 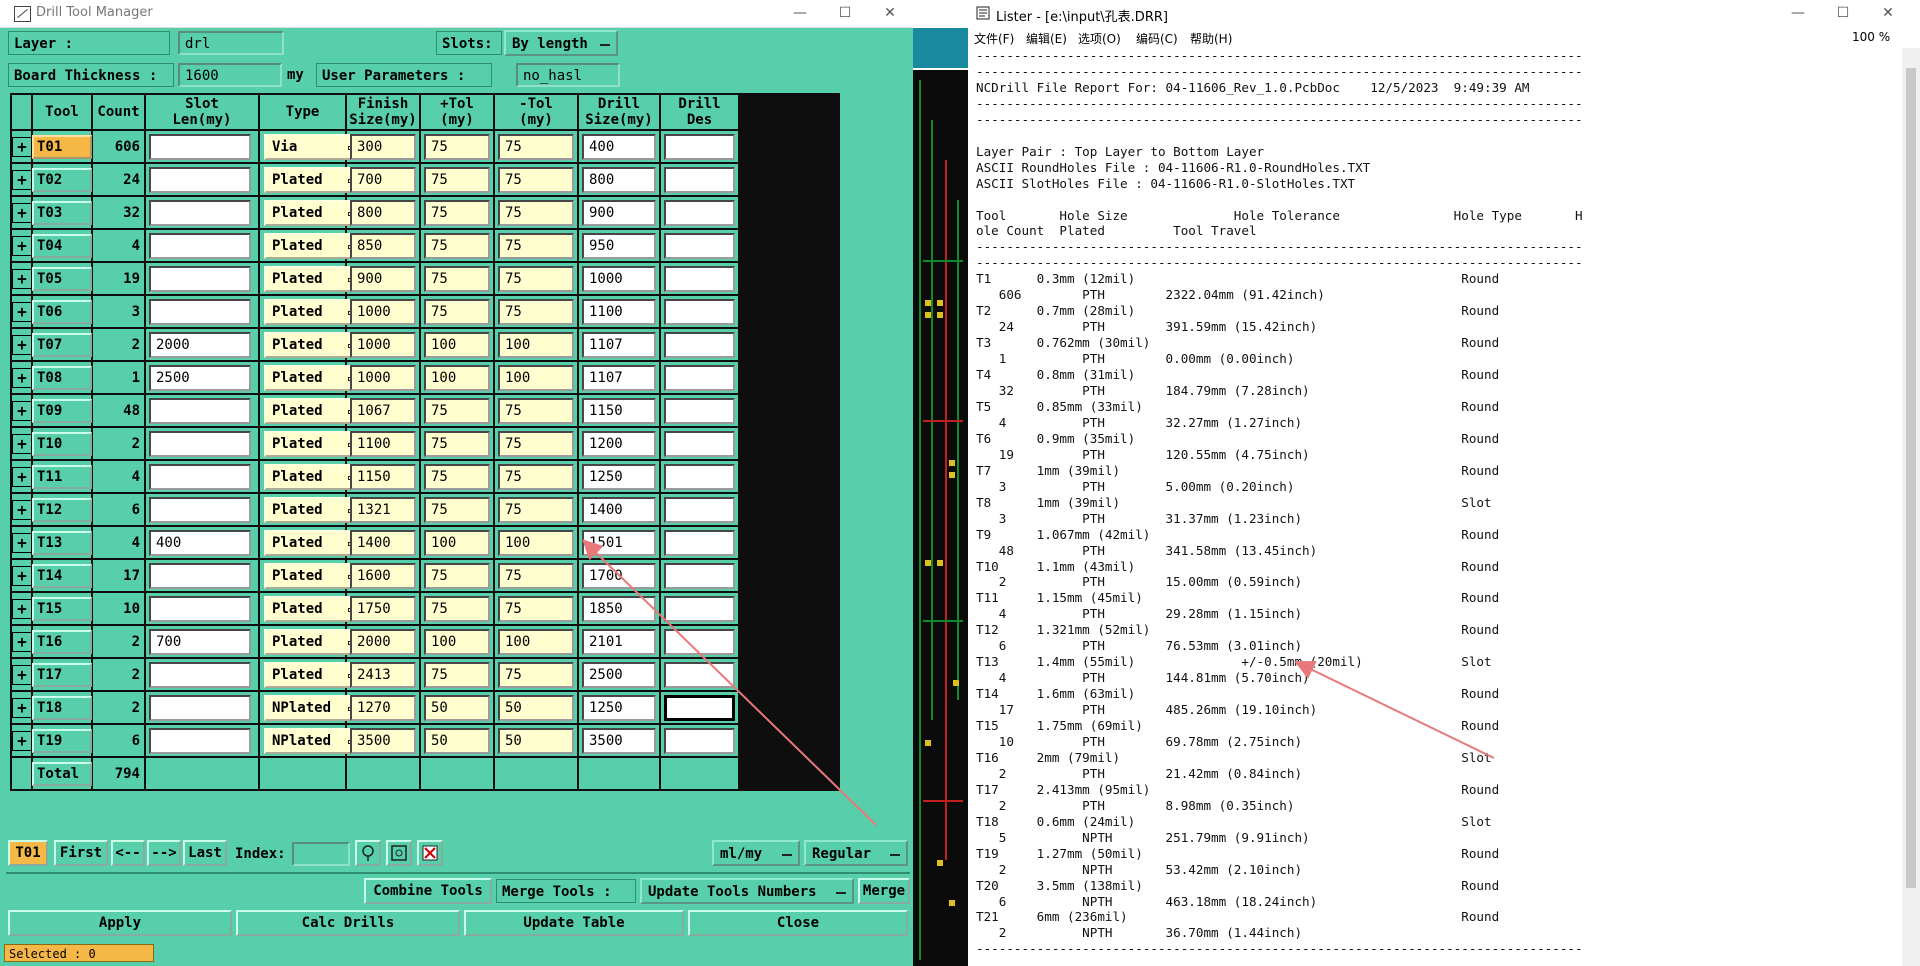 What do you see at coordinates (729, 682) in the screenshot?
I see `annotation-arrow-left` at bounding box center [729, 682].